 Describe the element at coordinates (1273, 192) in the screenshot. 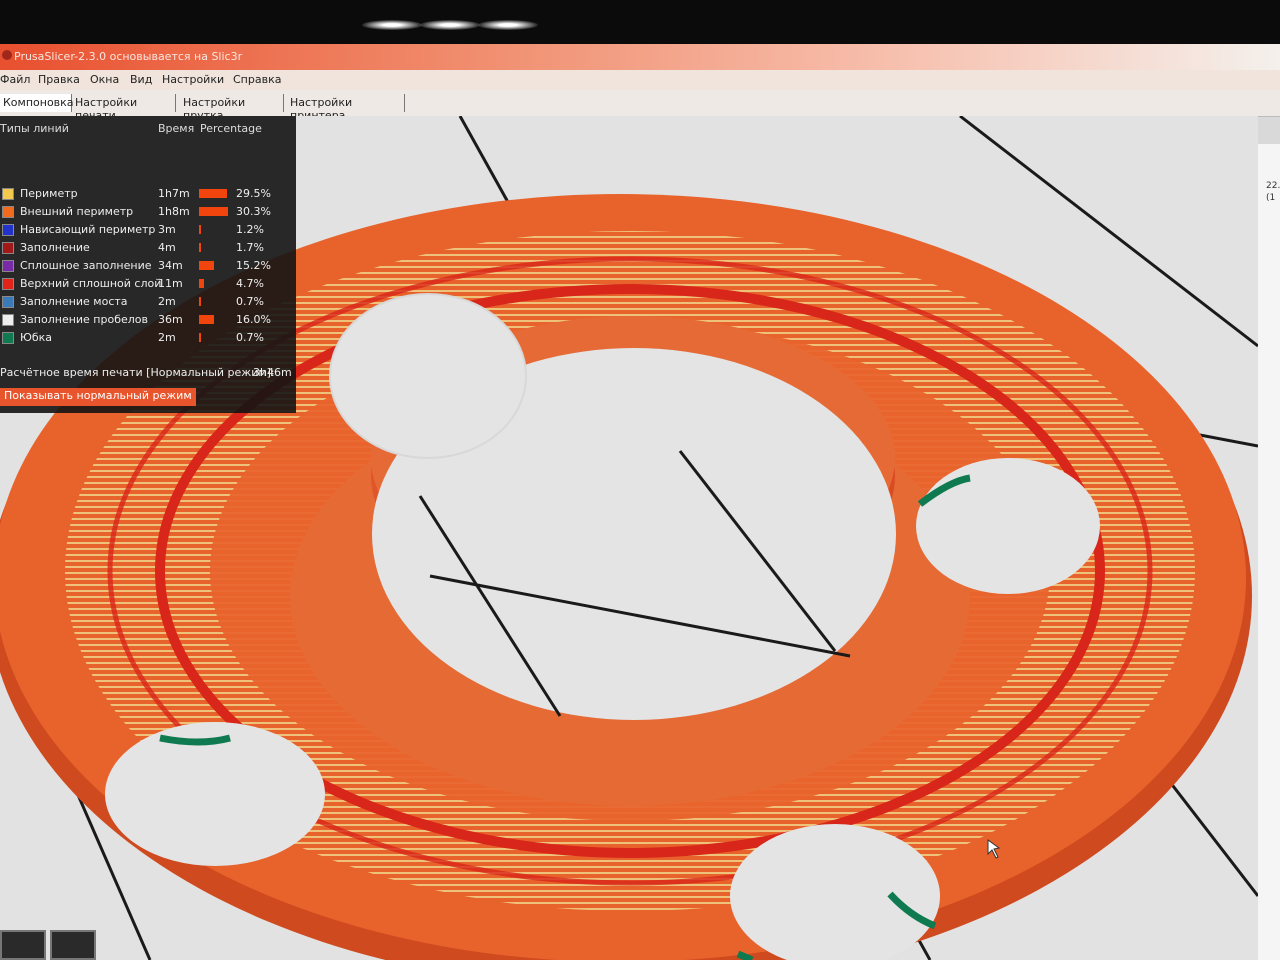

I see `clock-text: 22. (1` at that location.